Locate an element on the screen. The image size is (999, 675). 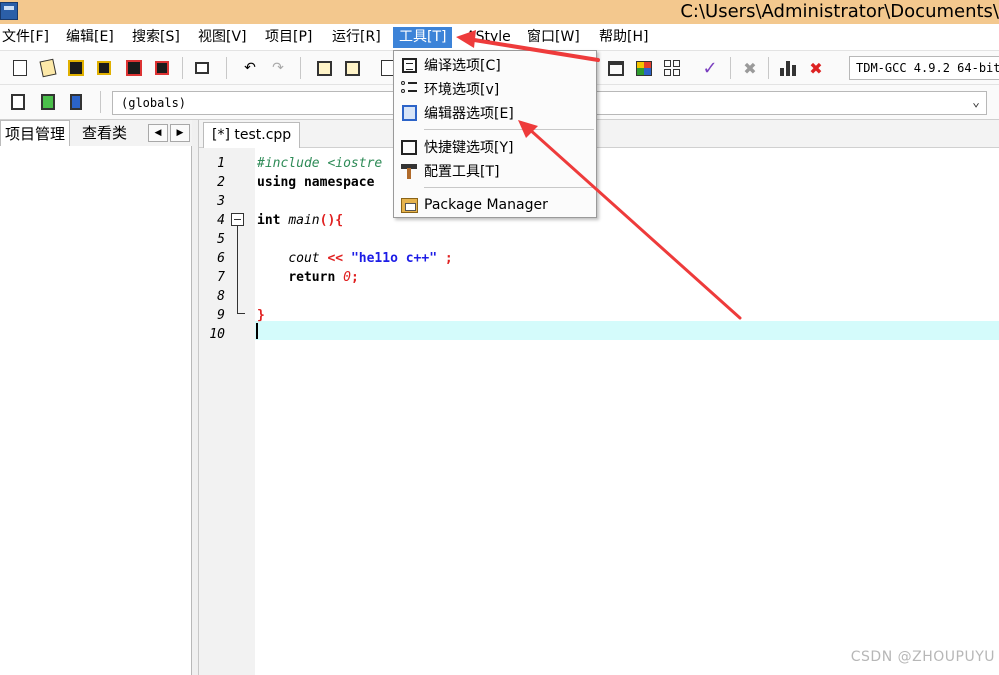
menu-tools: 工具[T] is located at coordinates (423, 37).